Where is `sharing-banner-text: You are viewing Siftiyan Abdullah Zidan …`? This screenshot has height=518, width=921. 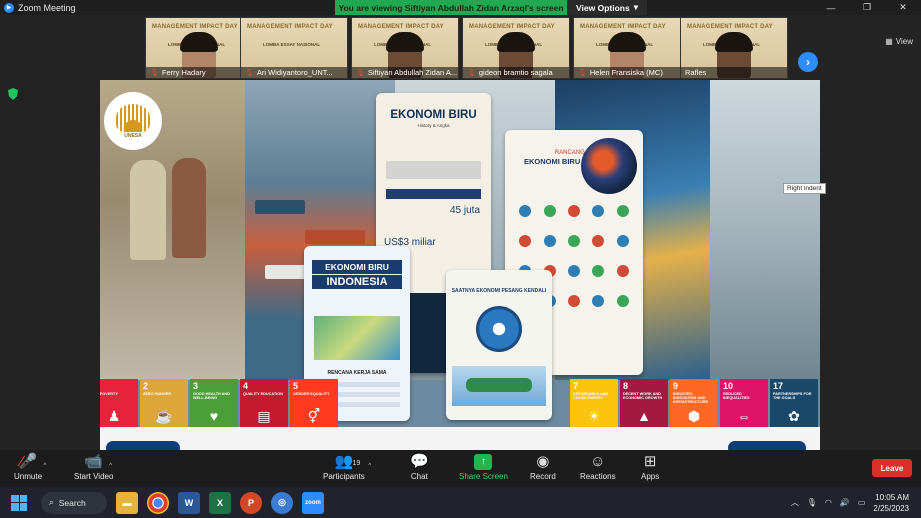
sharing-banner-text: You are viewing Siftiyan Abdullah Zidan … is located at coordinates (451, 7).